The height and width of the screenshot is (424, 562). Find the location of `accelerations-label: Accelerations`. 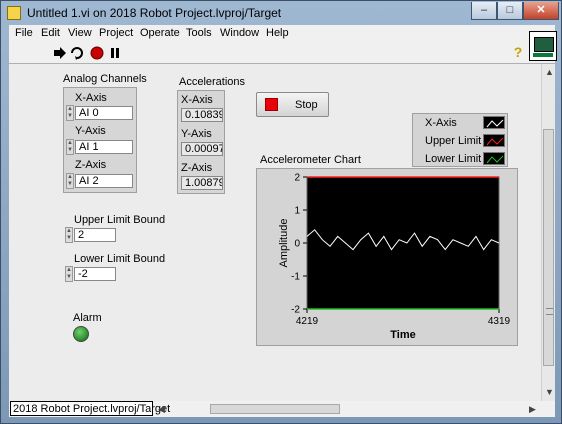

accelerations-label: Accelerations is located at coordinates (212, 82).